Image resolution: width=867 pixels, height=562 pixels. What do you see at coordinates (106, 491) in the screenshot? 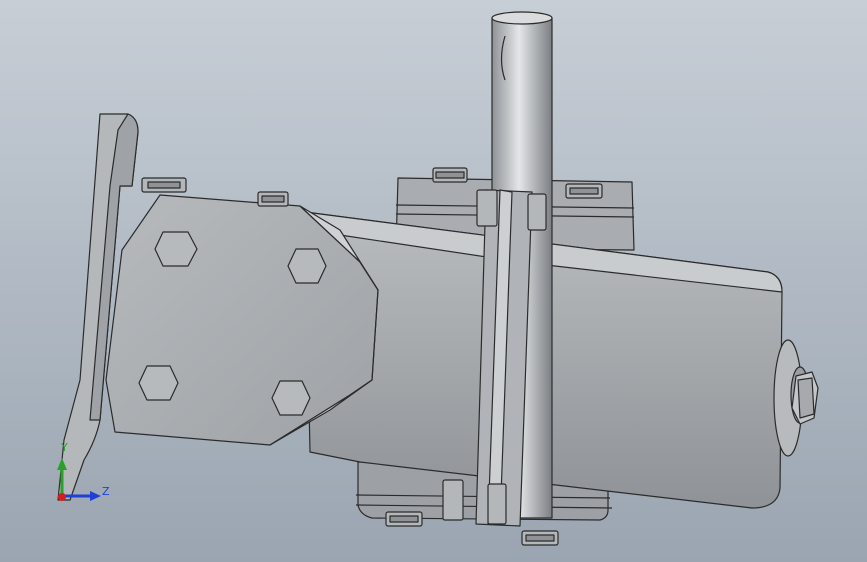
I see `axis-z-label: Z` at bounding box center [106, 491].